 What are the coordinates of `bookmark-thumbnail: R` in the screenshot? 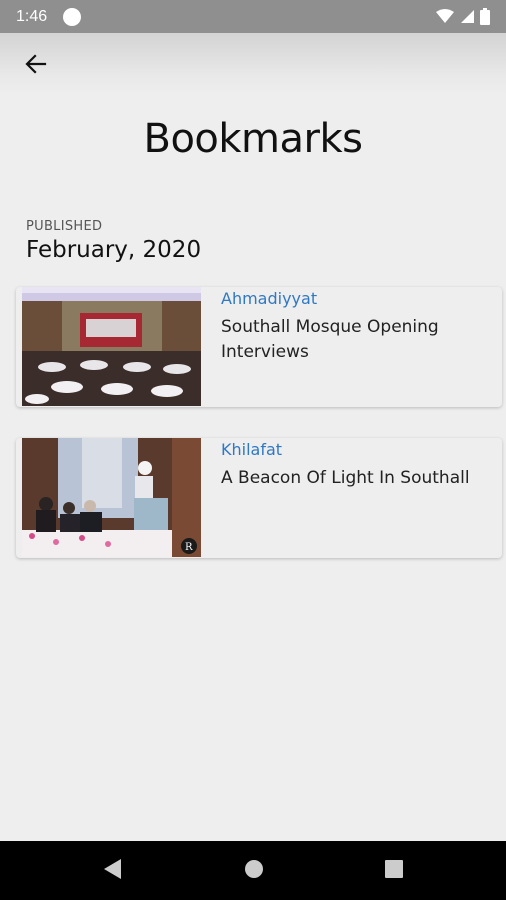 It's located at (111, 497).